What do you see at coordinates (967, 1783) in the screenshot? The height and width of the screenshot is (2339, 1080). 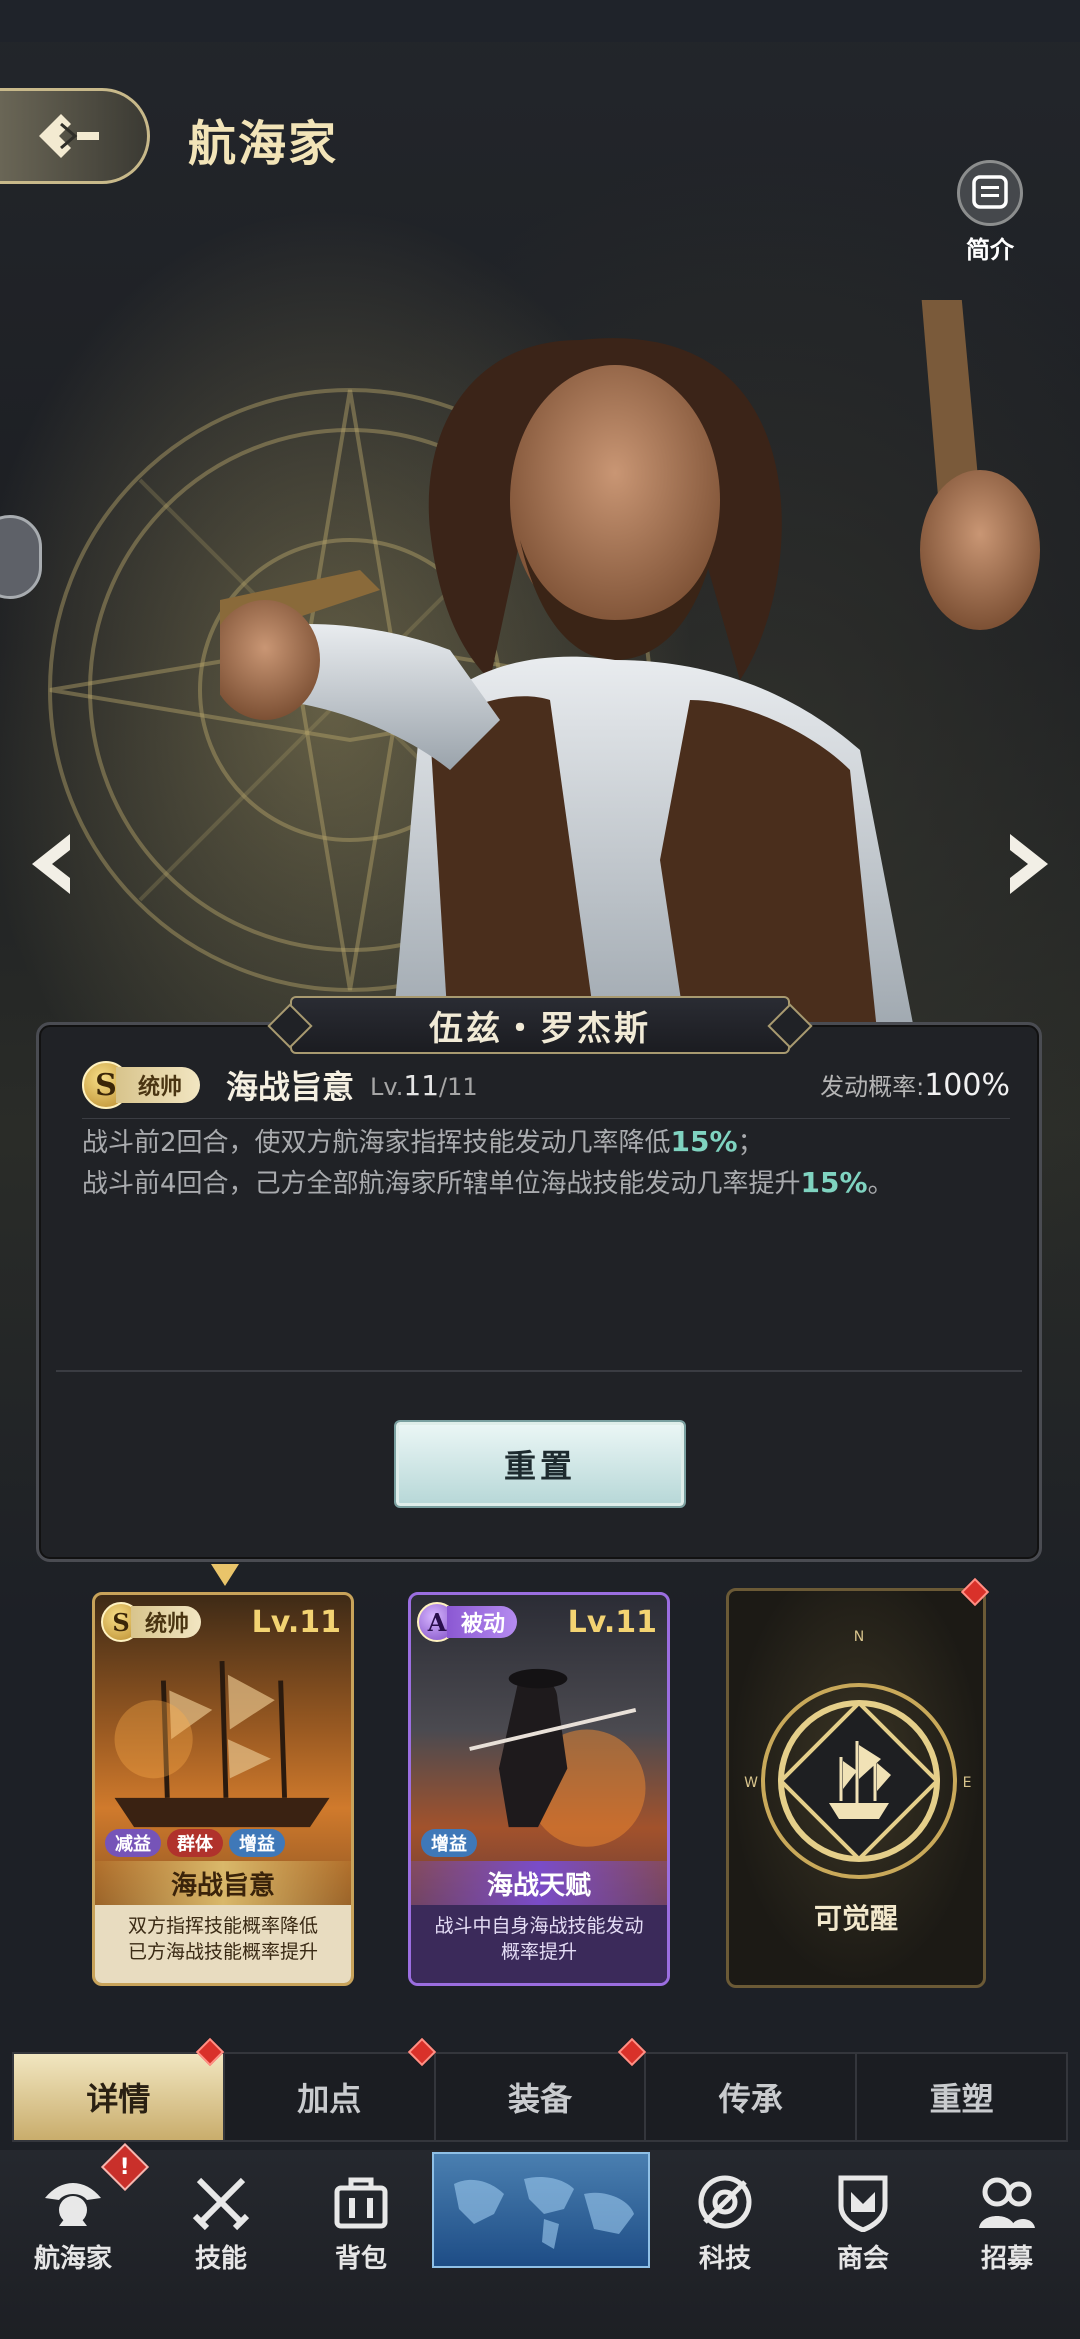 I see `svg-text: E` at bounding box center [967, 1783].